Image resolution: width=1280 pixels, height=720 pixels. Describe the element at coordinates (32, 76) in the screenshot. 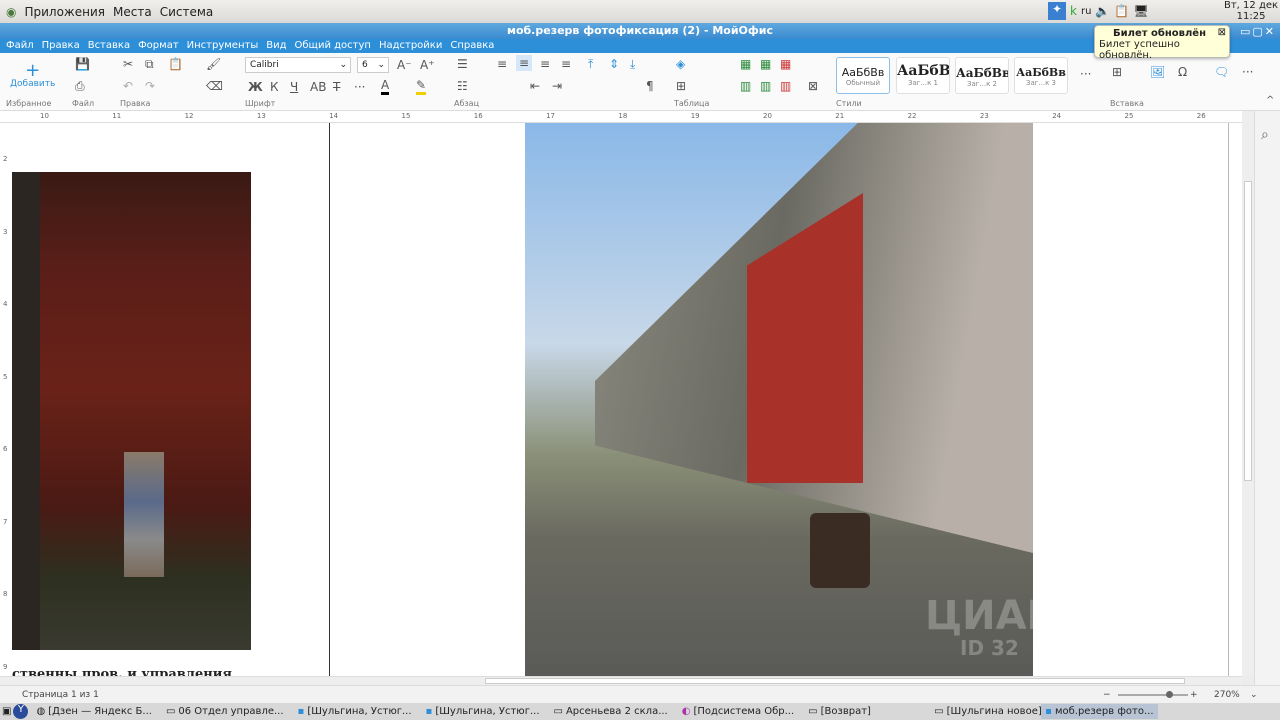

I see `add-button: + Добавить` at that location.